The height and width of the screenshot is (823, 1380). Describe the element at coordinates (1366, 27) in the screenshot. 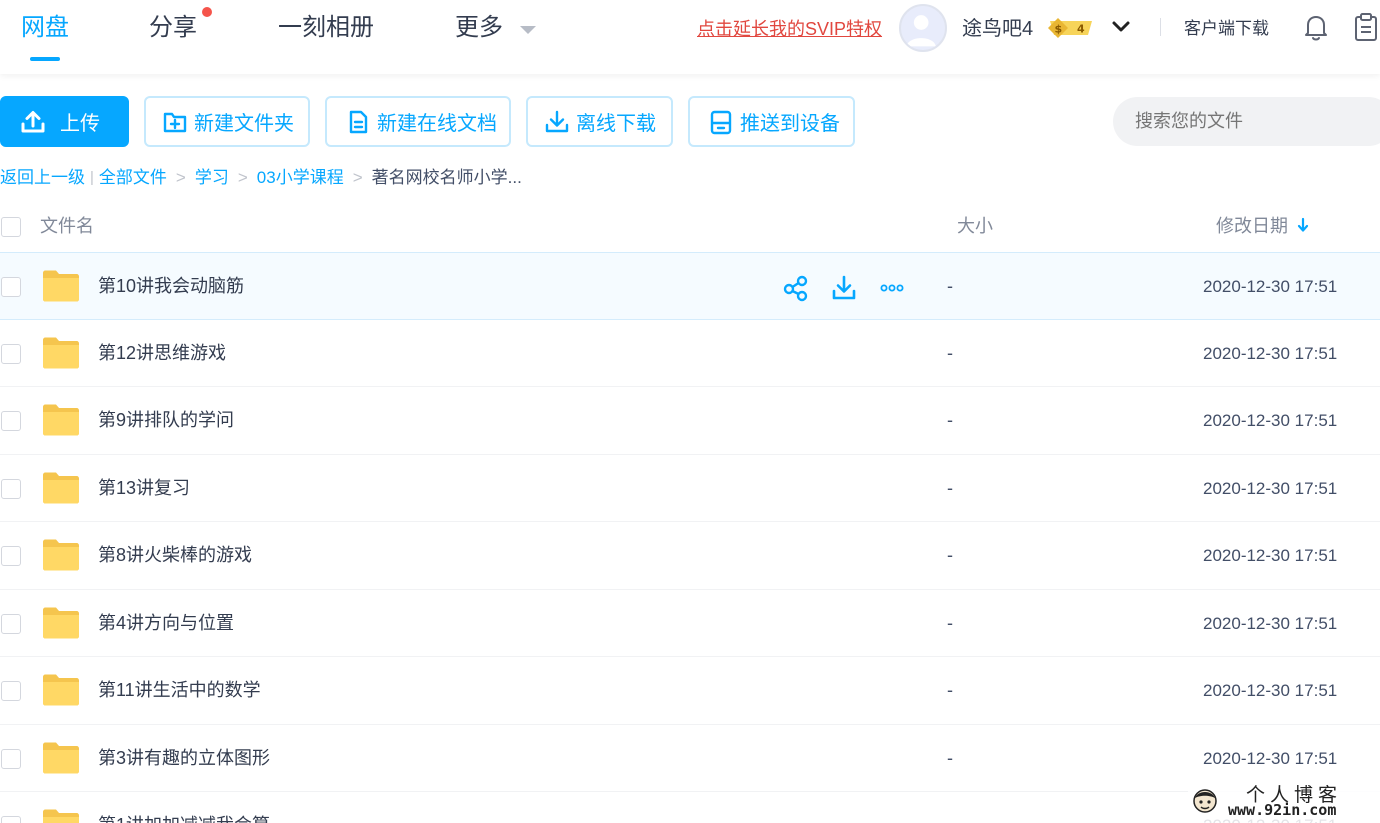

I see `clipboard-icon` at that location.